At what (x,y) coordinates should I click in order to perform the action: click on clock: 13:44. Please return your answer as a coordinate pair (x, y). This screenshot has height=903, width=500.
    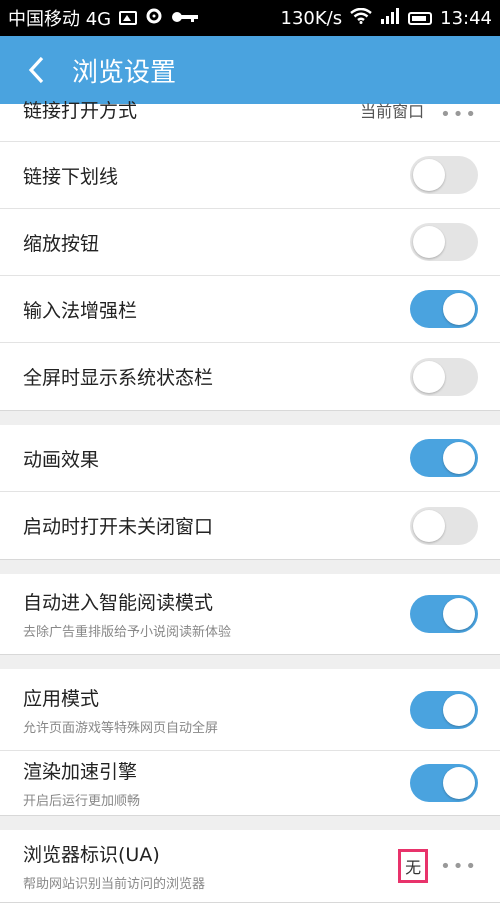
    Looking at the image, I should click on (466, 18).